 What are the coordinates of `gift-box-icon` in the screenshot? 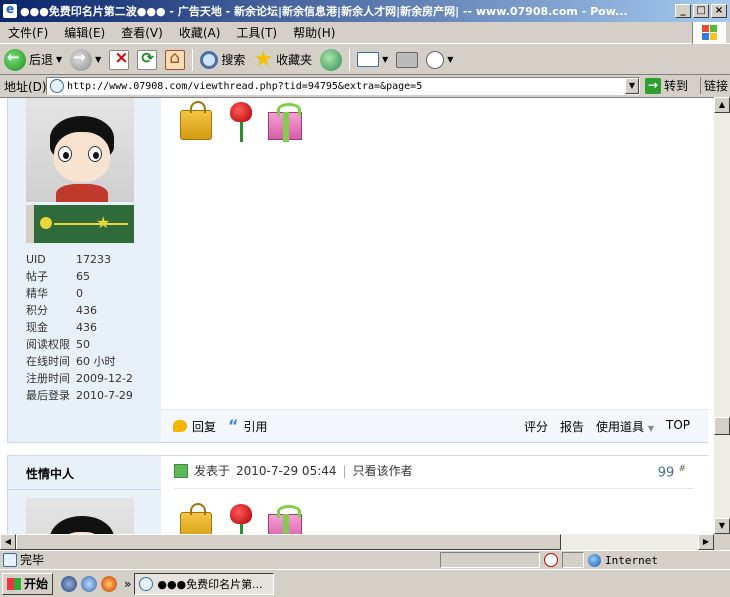 It's located at (285, 120).